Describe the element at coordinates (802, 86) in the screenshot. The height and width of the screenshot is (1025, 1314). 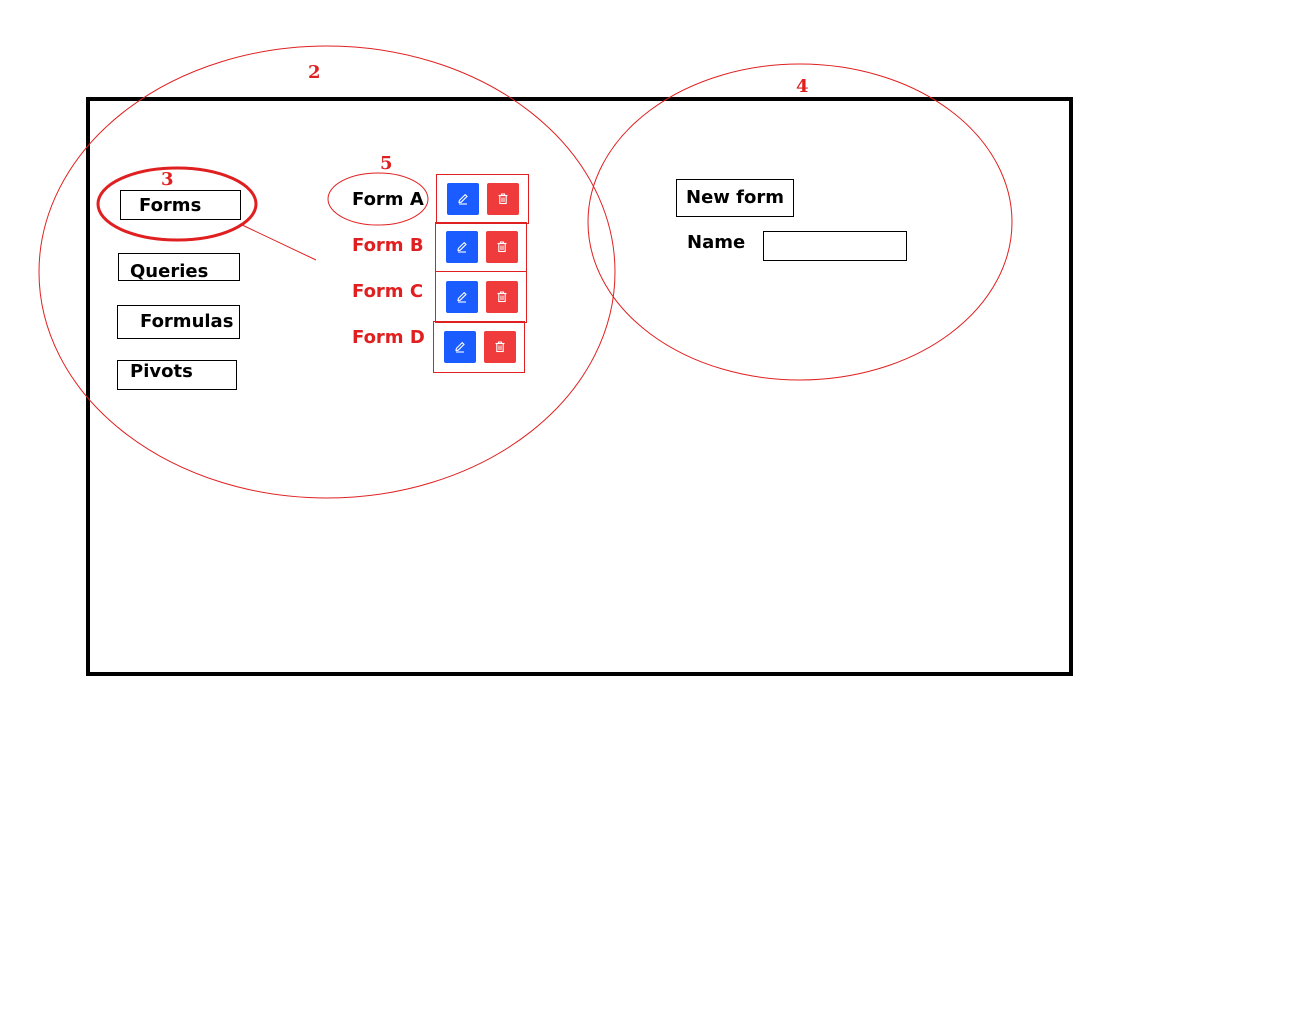
I see `annotation-number-4: 4` at that location.